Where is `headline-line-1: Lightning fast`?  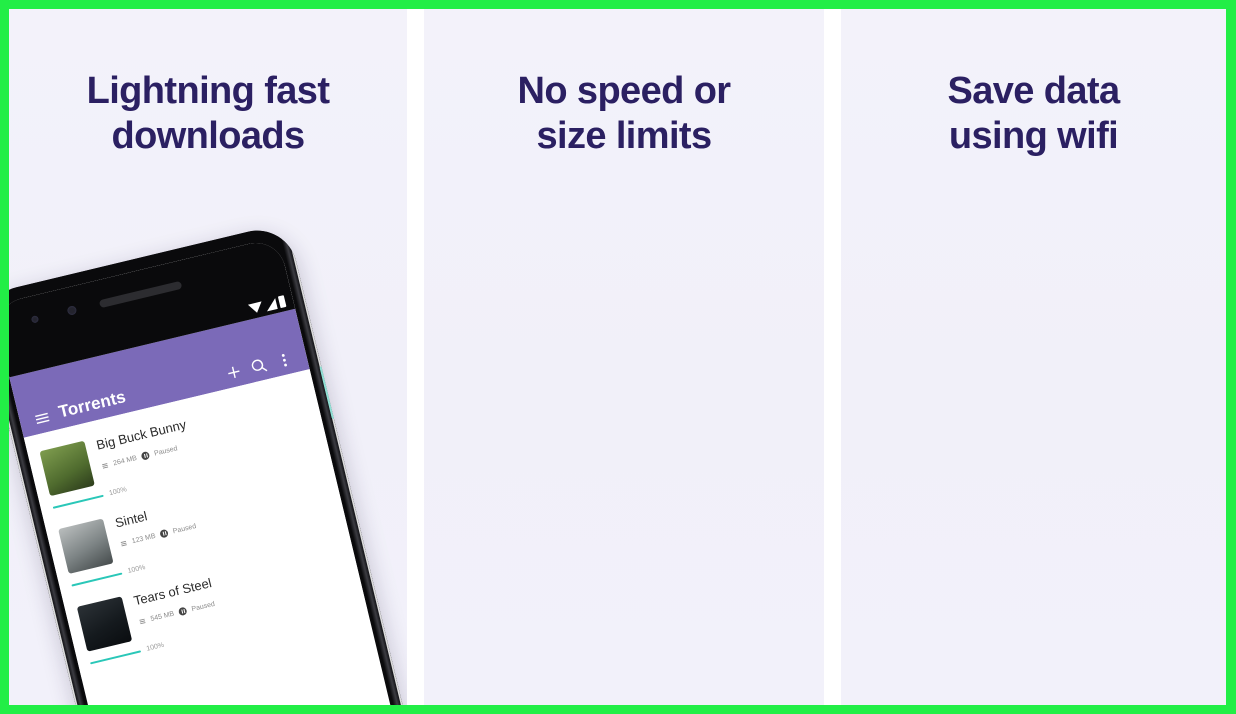
headline-line-1: Lightning fast is located at coordinates (208, 91).